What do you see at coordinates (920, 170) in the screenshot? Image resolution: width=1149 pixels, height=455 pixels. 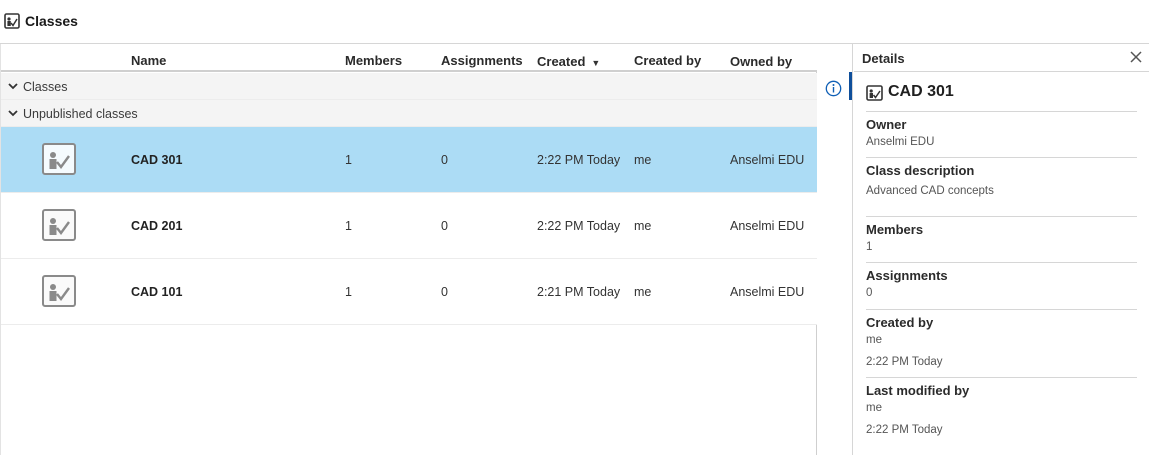 I see `class-description-label: Class description` at bounding box center [920, 170].